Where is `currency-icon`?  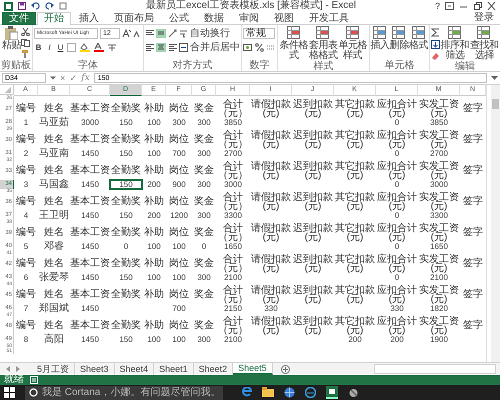 currency-icon is located at coordinates (248, 47).